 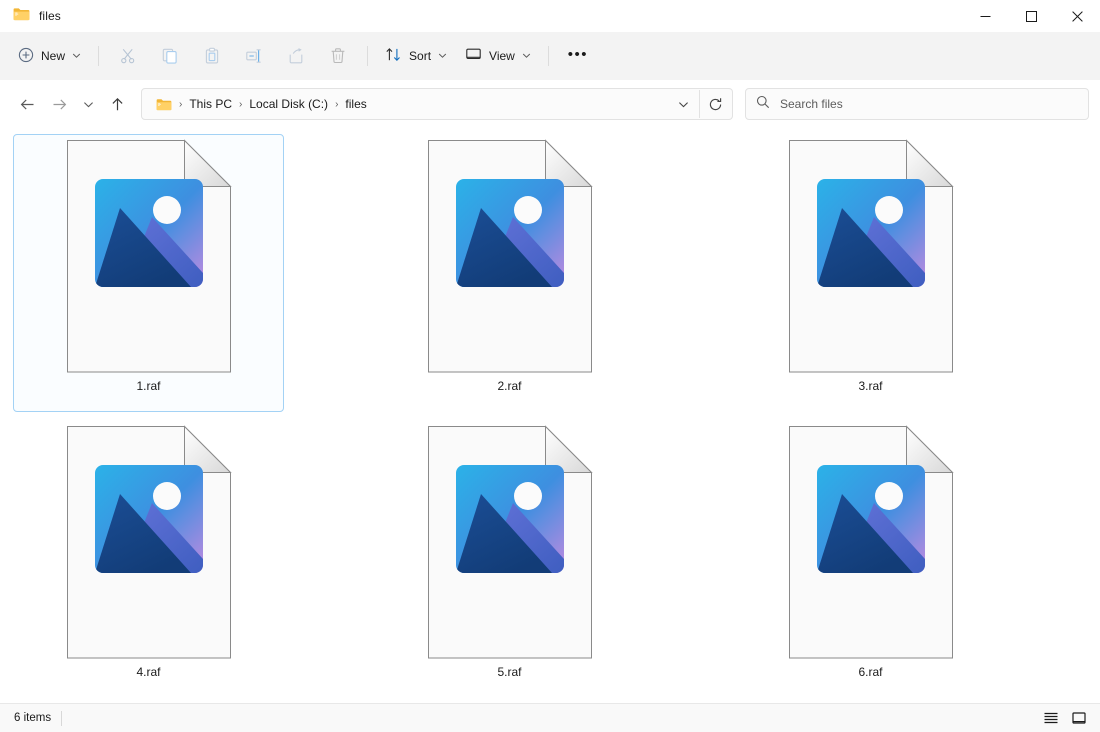 I want to click on new-button-label: New, so click(x=53, y=56).